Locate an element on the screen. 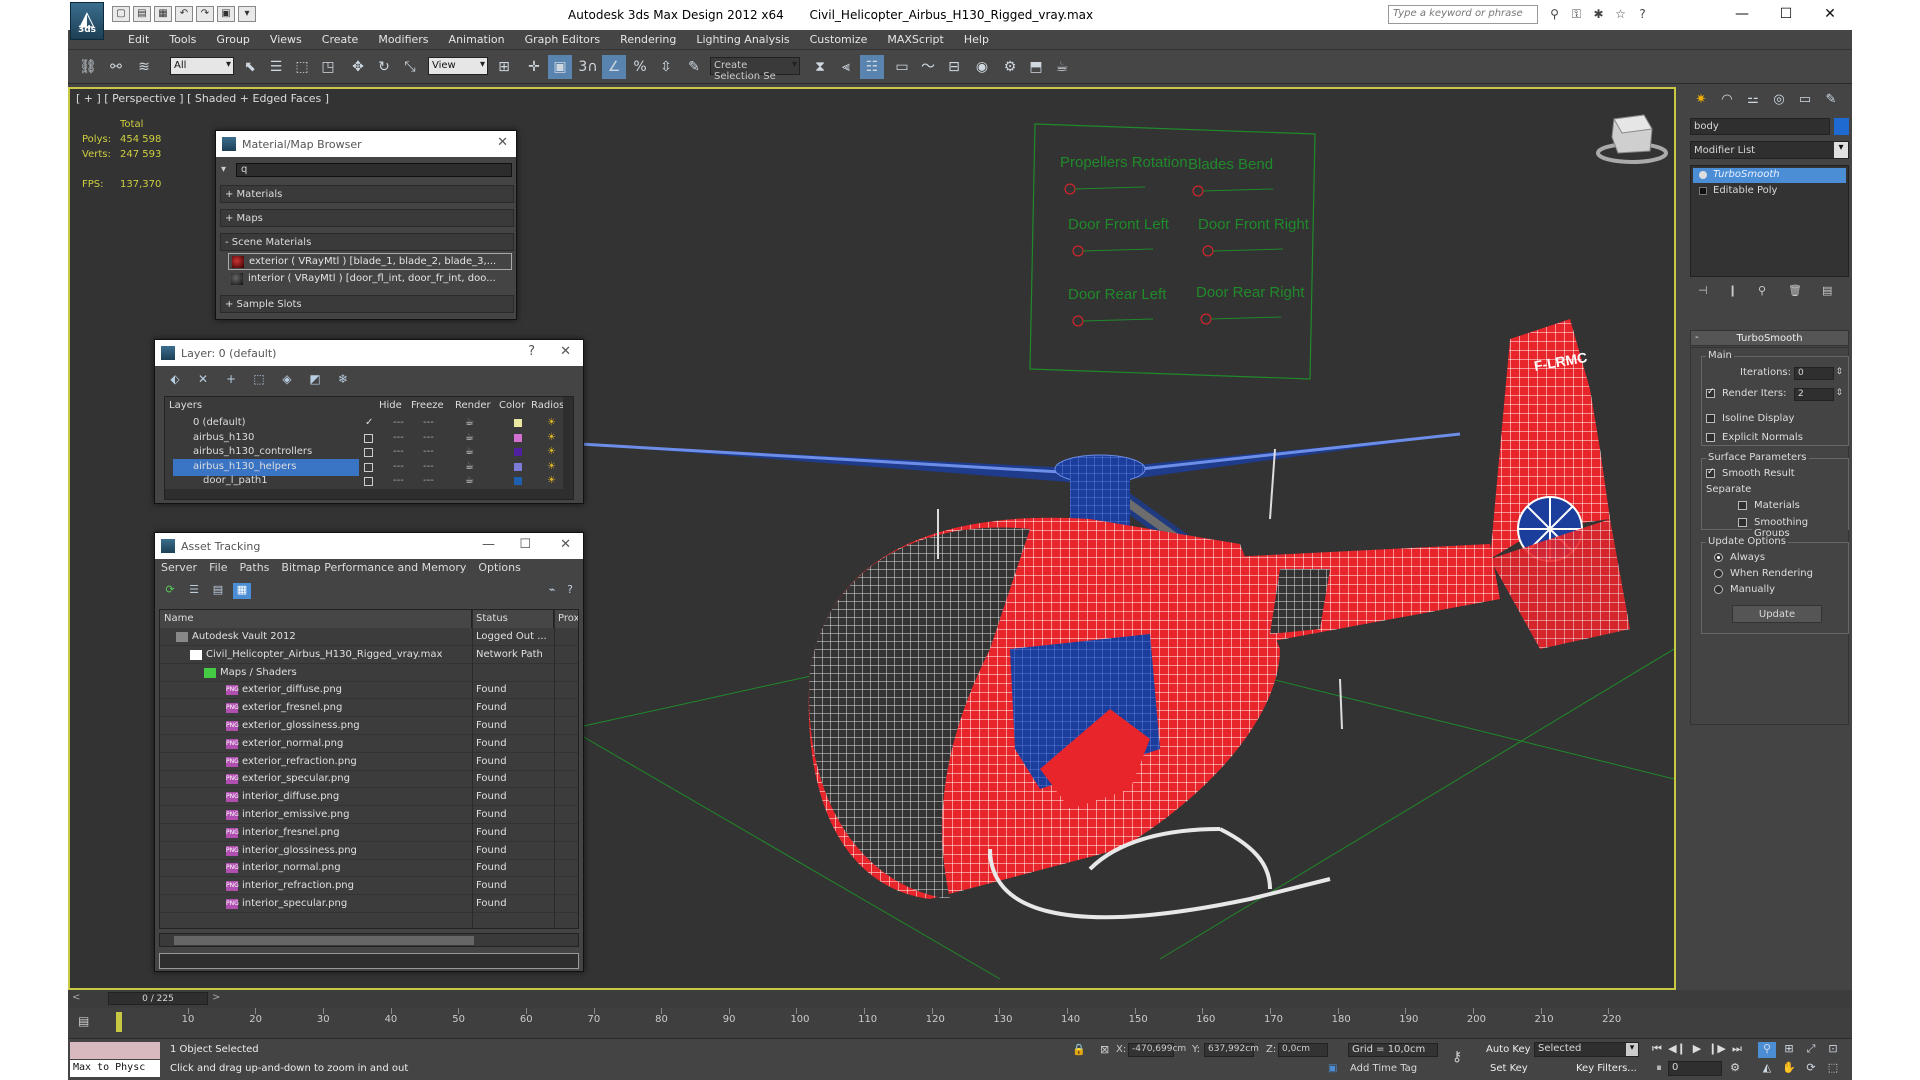 Image resolution: width=1920 pixels, height=1080 pixels. menu-edit: Edit is located at coordinates (138, 39).